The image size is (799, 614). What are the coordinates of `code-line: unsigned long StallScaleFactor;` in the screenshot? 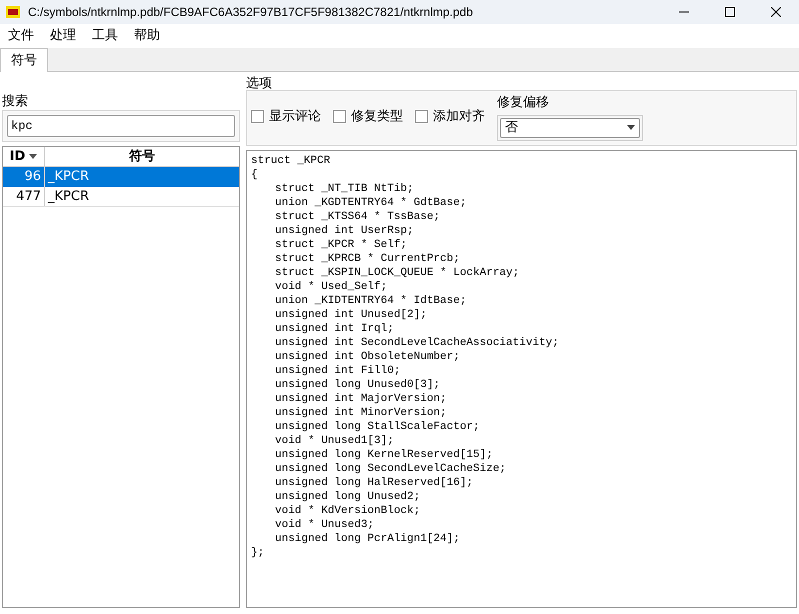 It's located at (377, 427).